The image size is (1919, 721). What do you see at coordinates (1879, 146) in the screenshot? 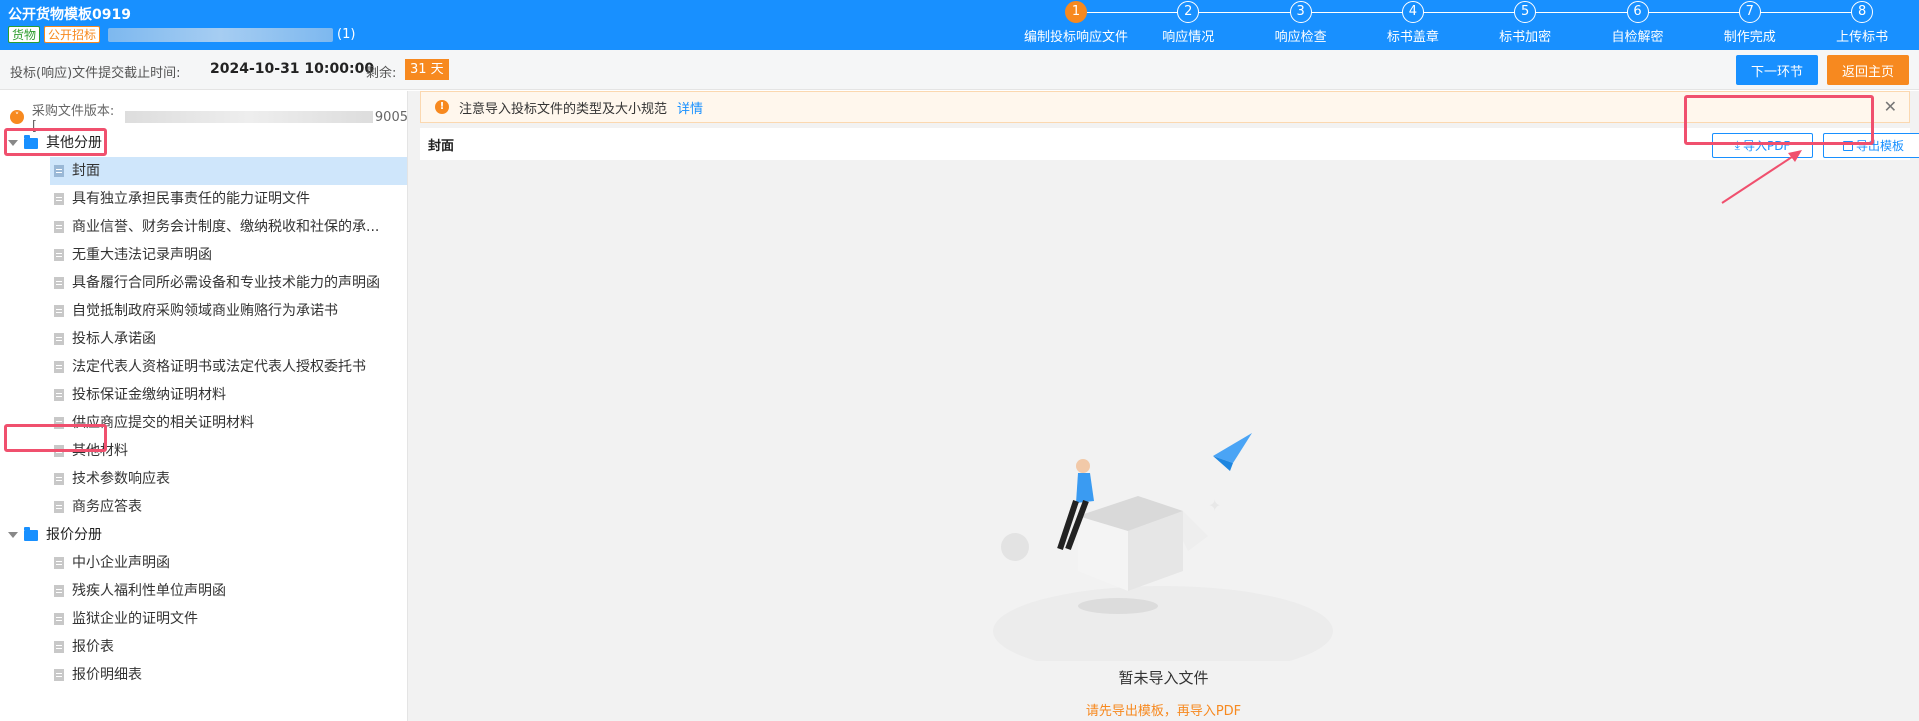
I see `export-template-label: 导出模板` at bounding box center [1879, 146].